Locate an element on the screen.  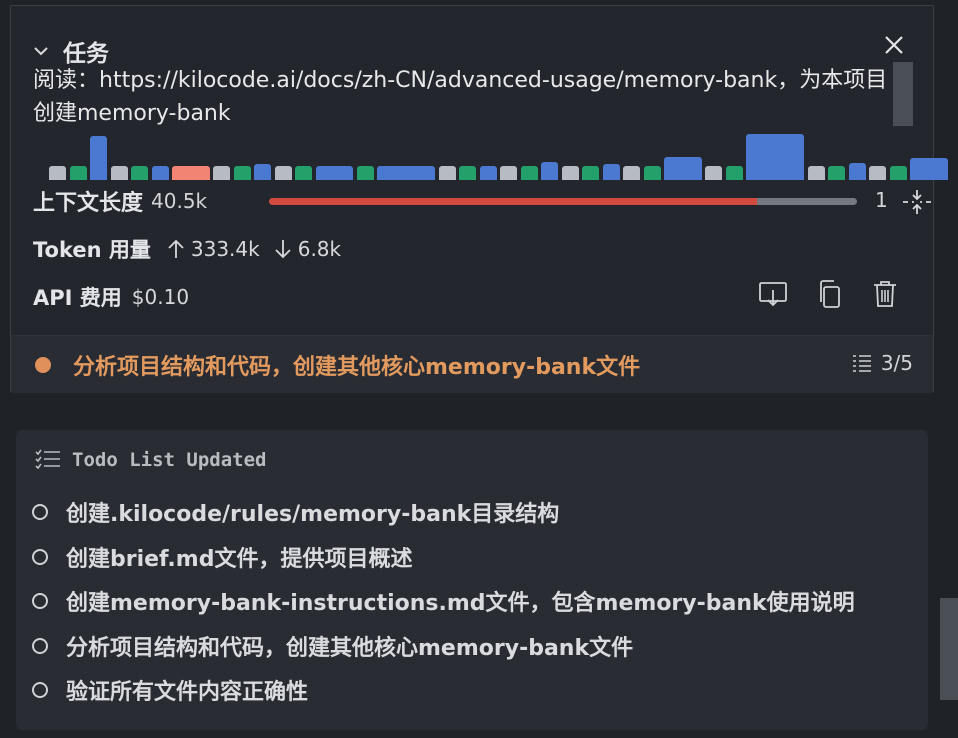
todo-item: 验证所有文件内容正确性 is located at coordinates (170, 690).